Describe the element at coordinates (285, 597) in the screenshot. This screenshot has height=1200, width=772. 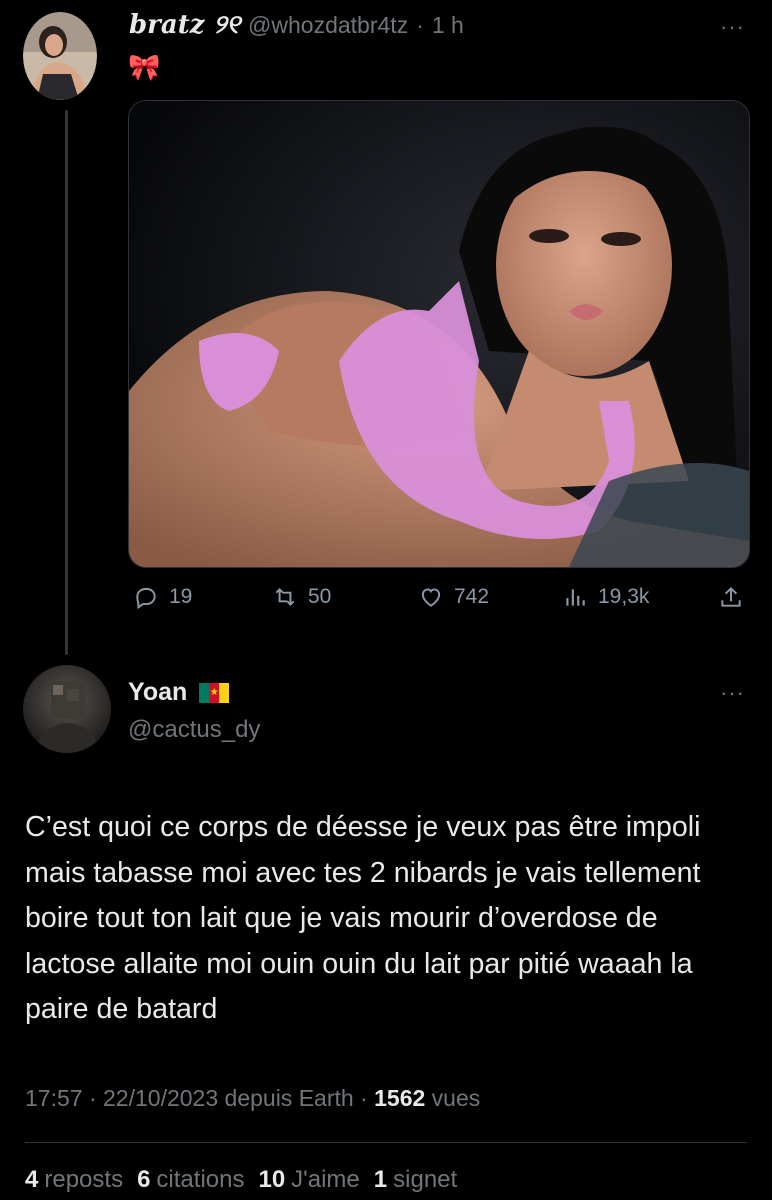
I see `repost-icon` at that location.